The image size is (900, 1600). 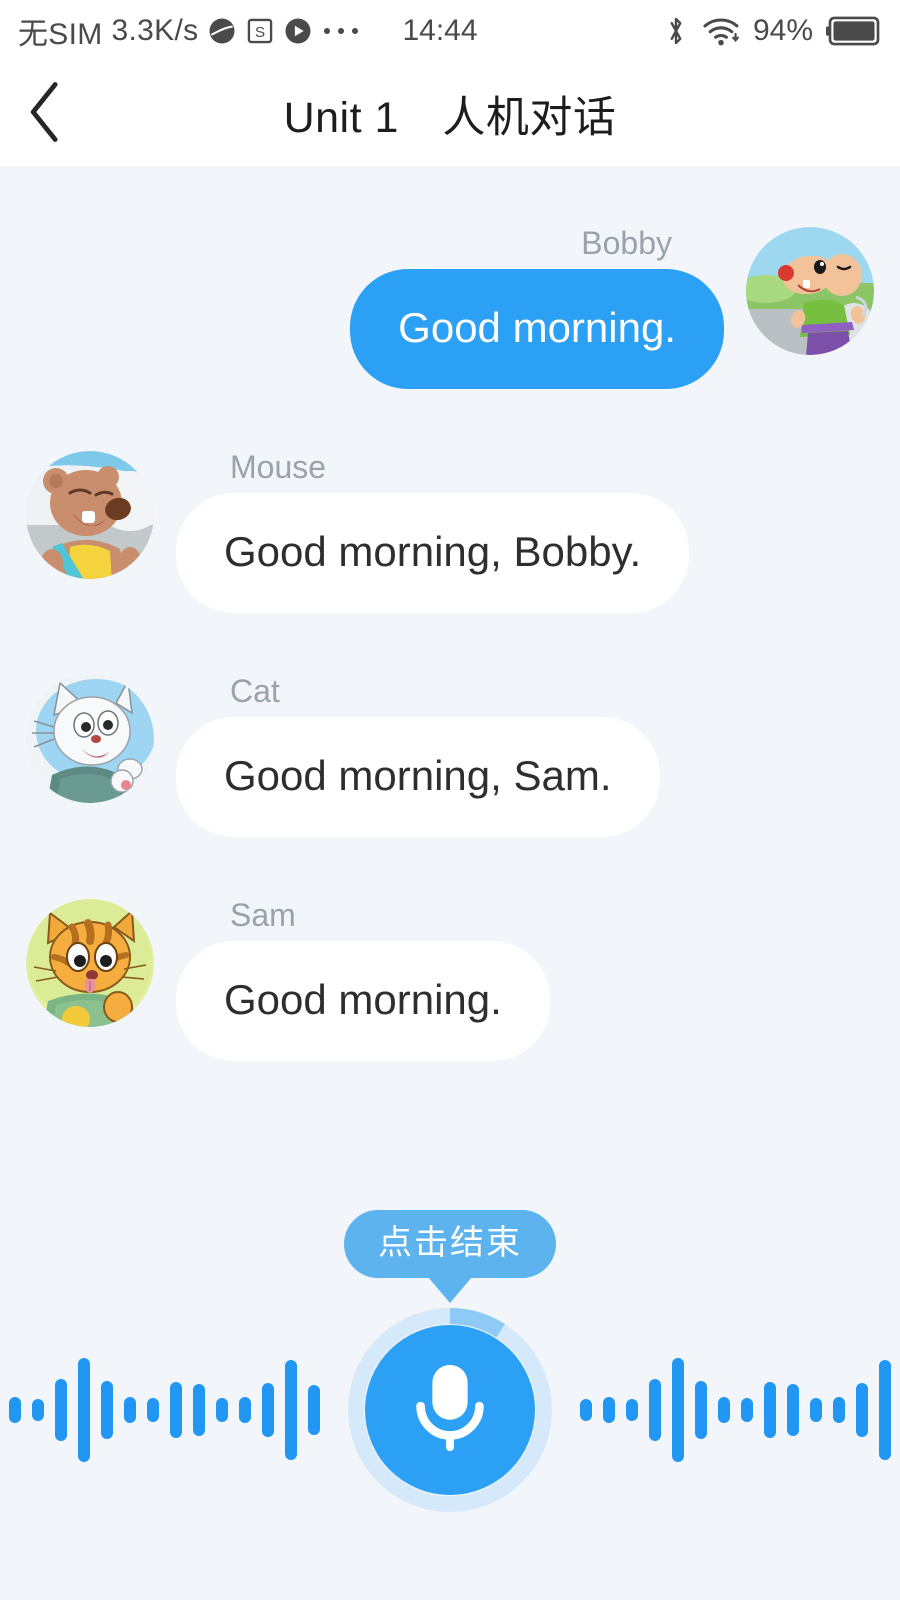 I want to click on battery-icon, so click(x=854, y=31).